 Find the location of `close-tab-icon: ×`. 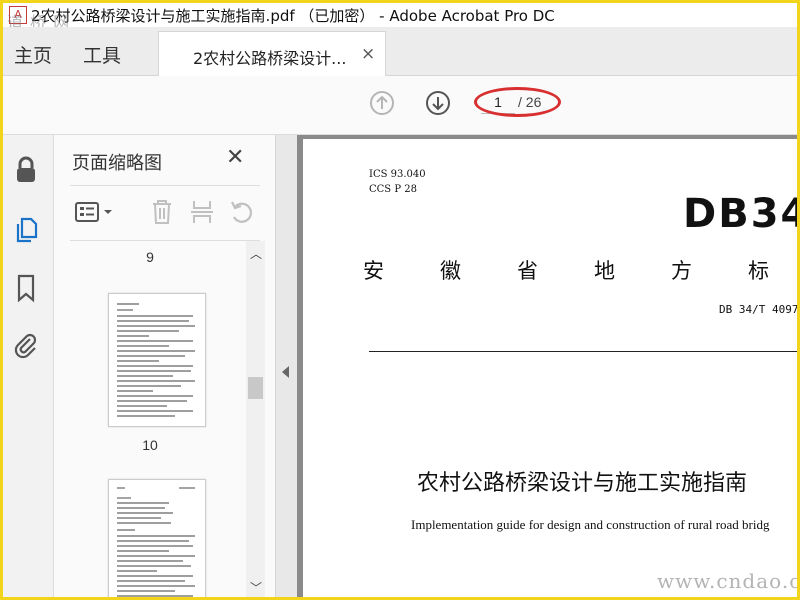

close-tab-icon: × is located at coordinates (368, 54).